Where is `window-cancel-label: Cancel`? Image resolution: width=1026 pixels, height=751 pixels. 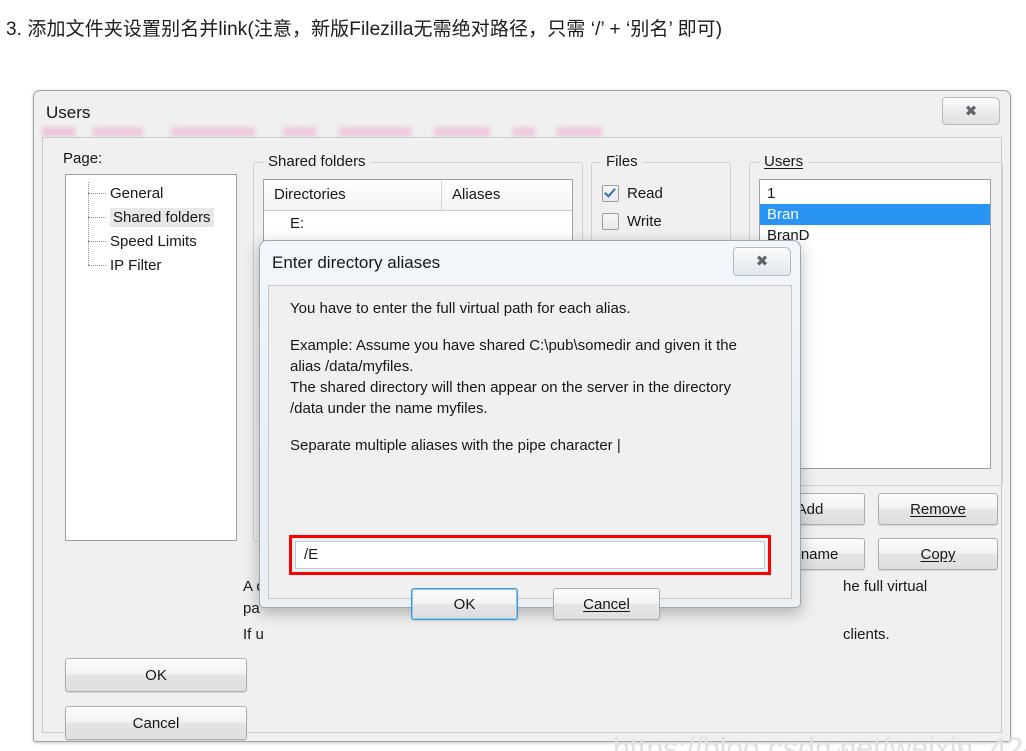 window-cancel-label: Cancel is located at coordinates (156, 723).